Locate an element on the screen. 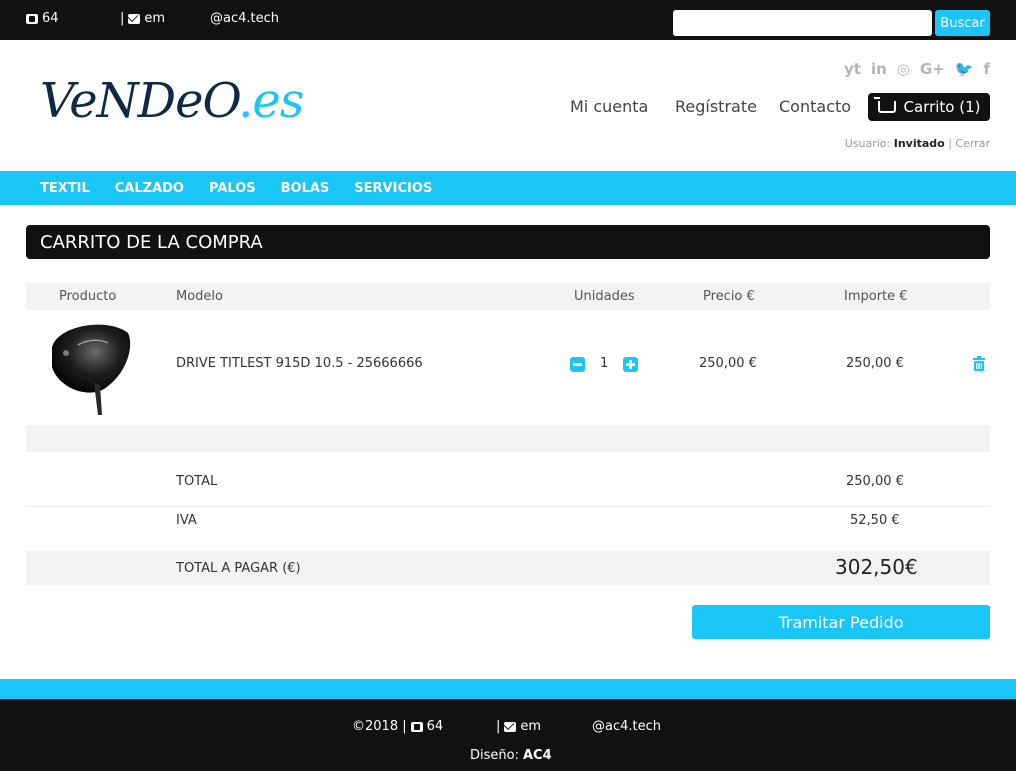 This screenshot has width=1016, height=771. footer-email-group: | em is located at coordinates (518, 726).